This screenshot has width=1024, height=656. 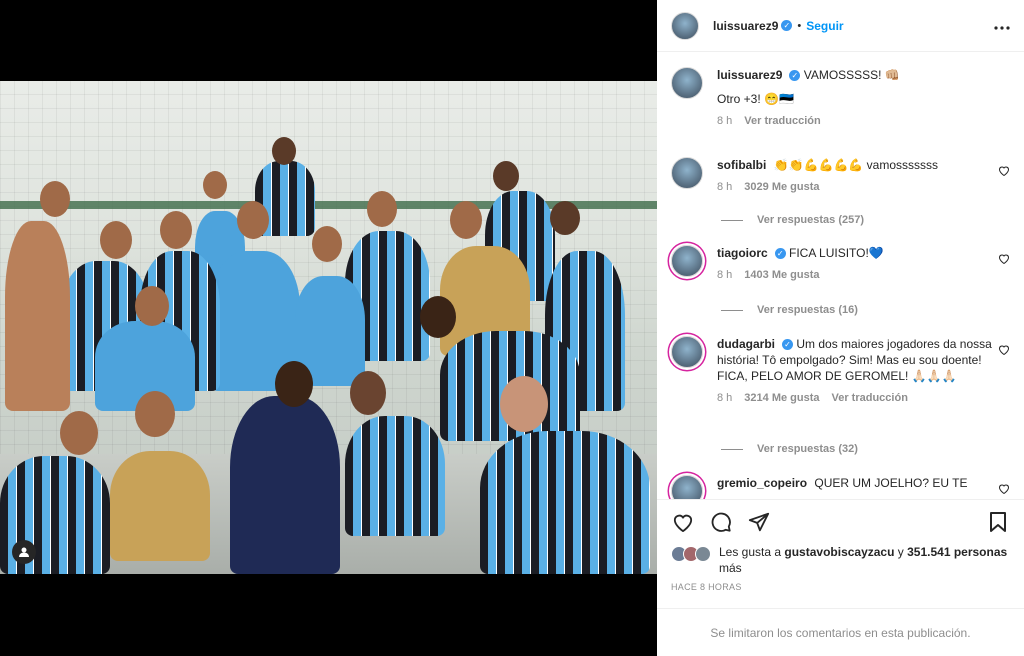 I want to click on liker-username: gustavobiscayzacu, so click(x=839, y=552).